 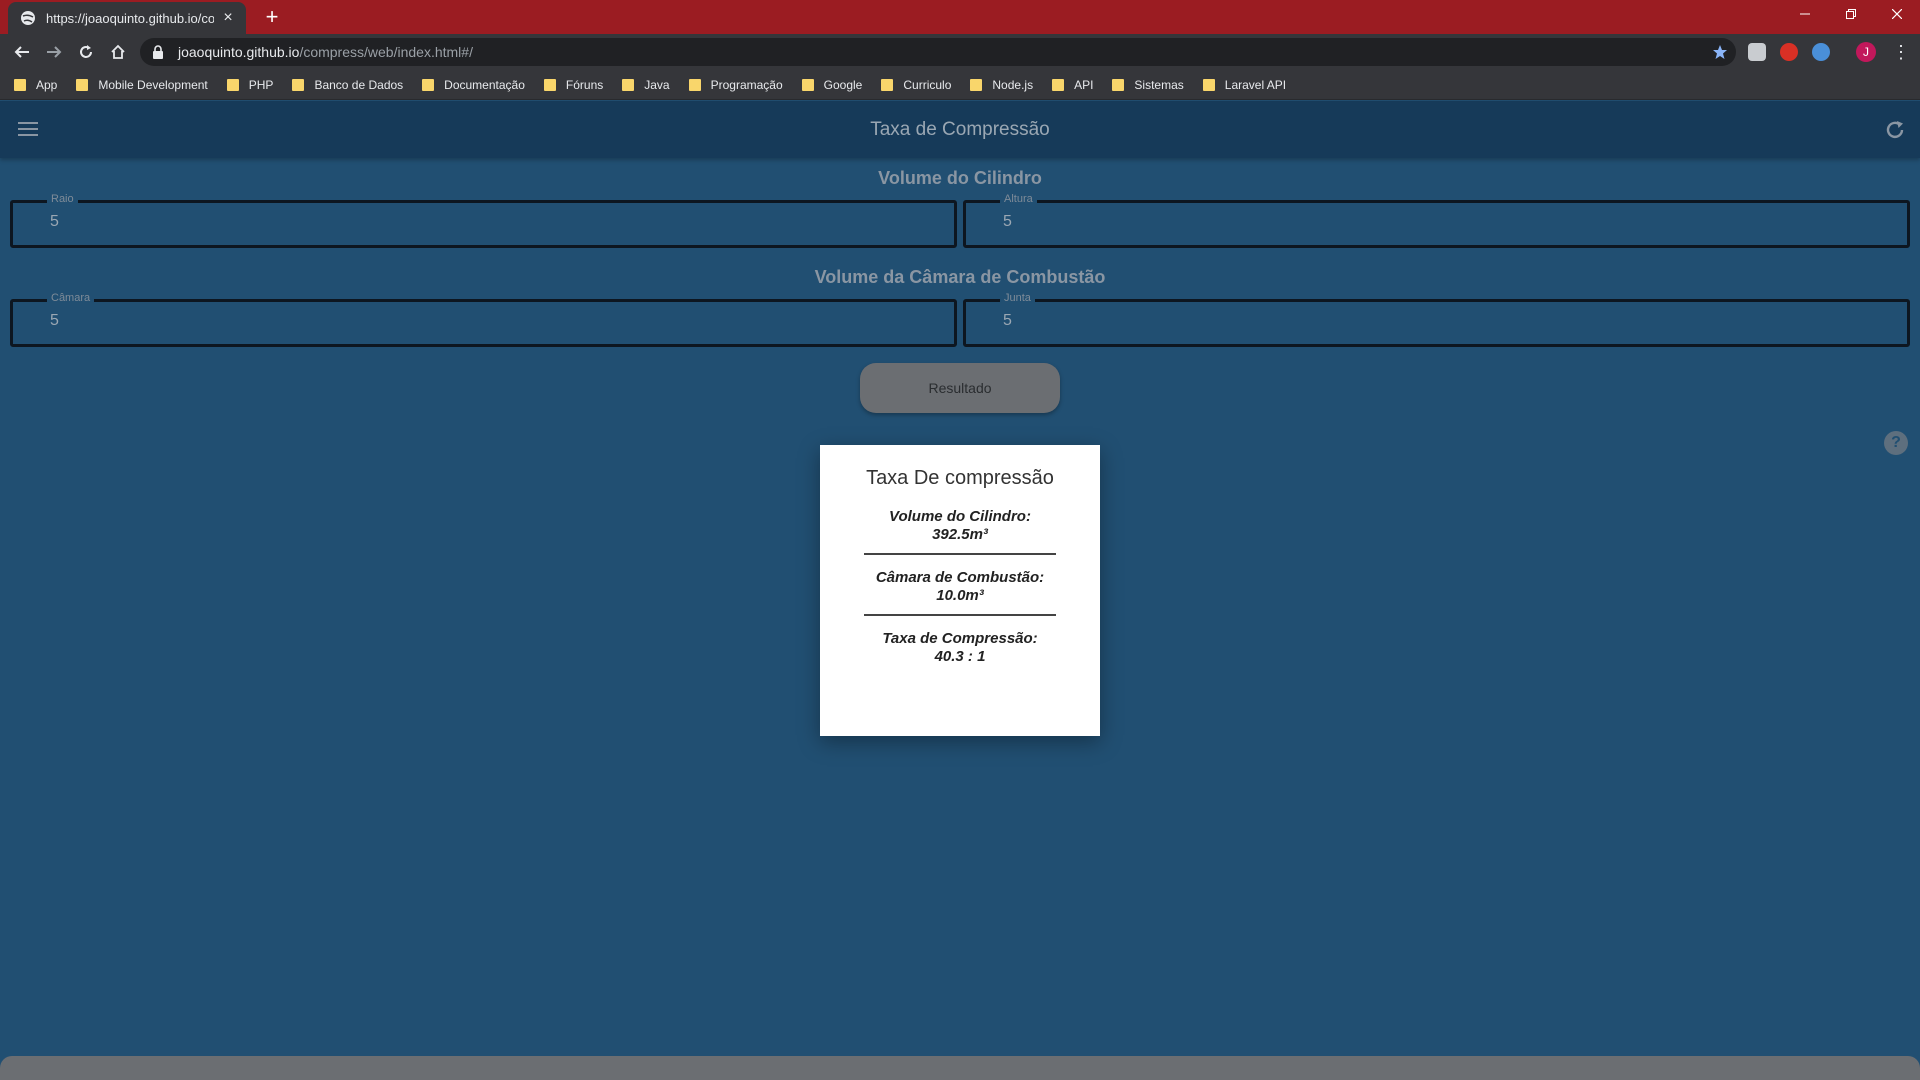 I want to click on junta-field: Junta, so click(x=1436, y=319).